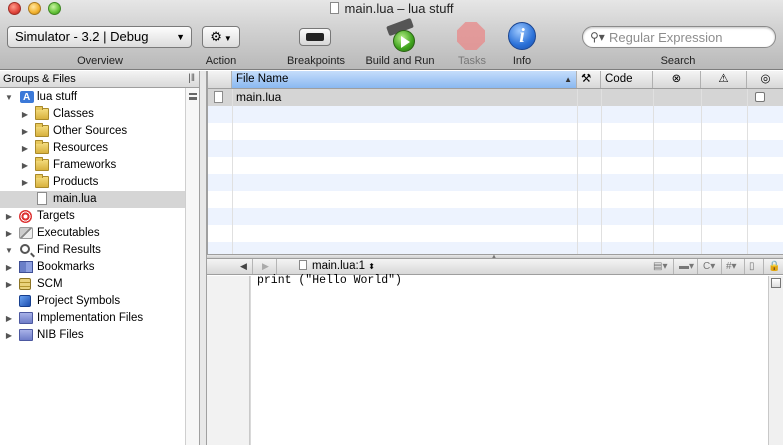 This screenshot has width=783, height=445. Describe the element at coordinates (250, 360) in the screenshot. I see `fold-ribbon` at that location.